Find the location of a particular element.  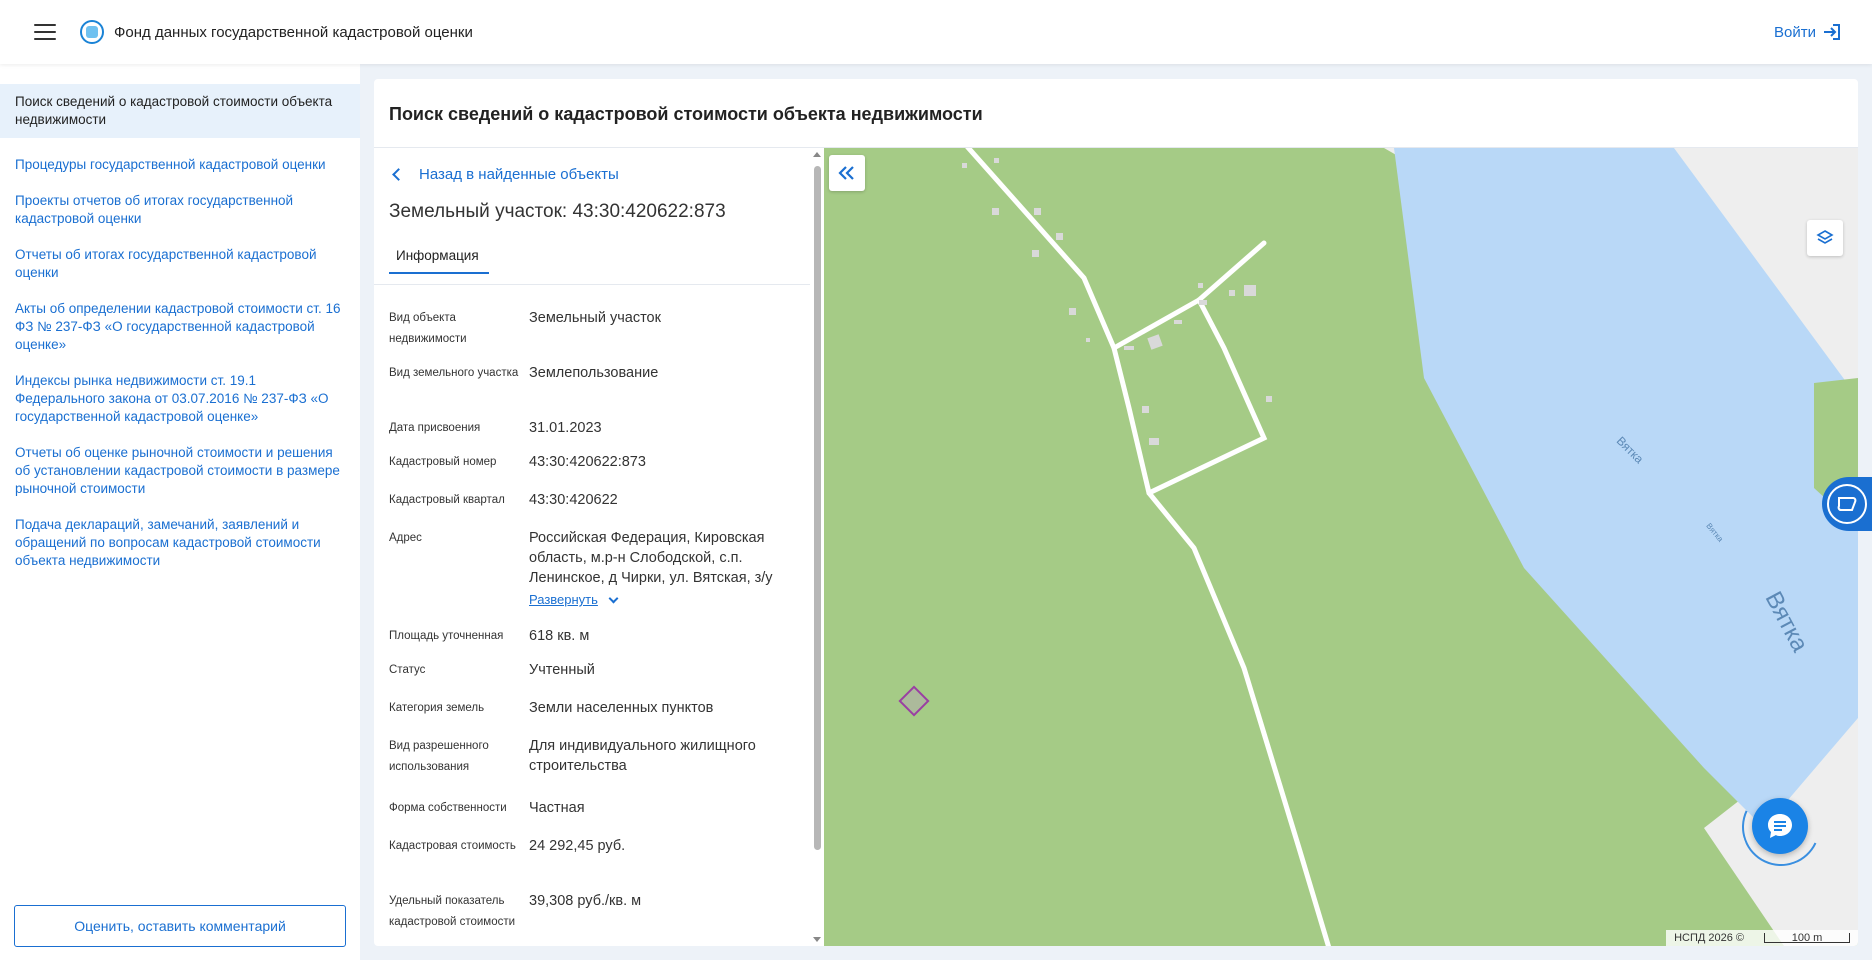

side-widget-button is located at coordinates (1847, 504).